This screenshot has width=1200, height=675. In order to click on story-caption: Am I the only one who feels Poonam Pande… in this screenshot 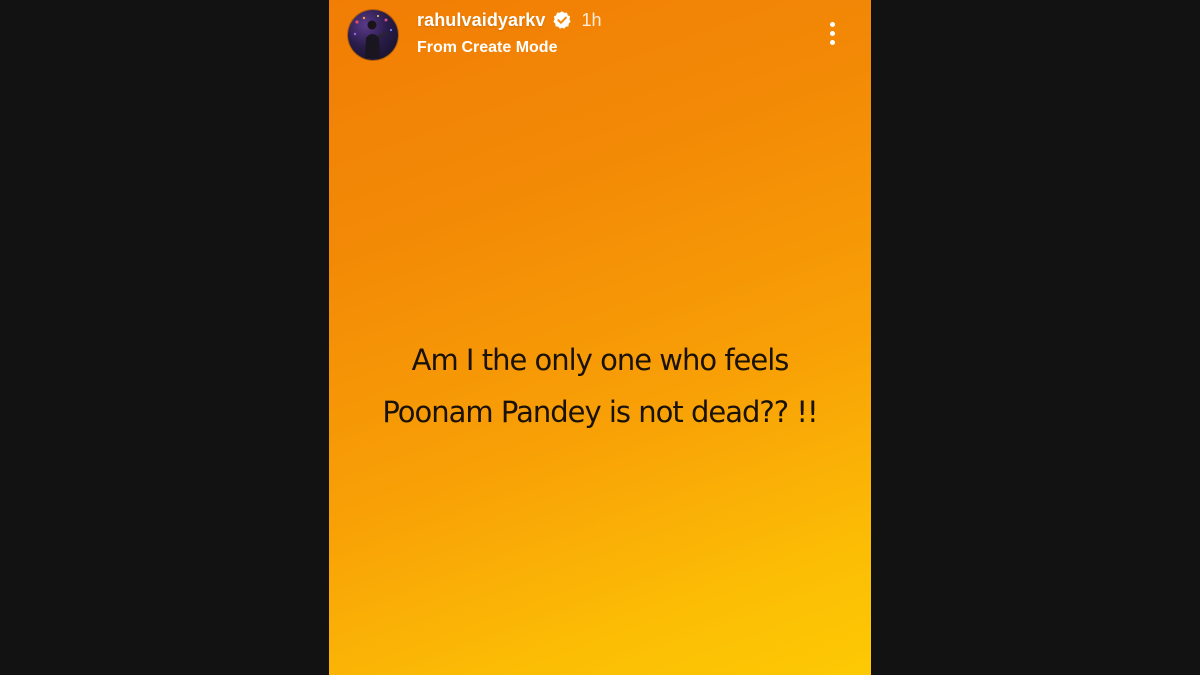, I will do `click(600, 386)`.